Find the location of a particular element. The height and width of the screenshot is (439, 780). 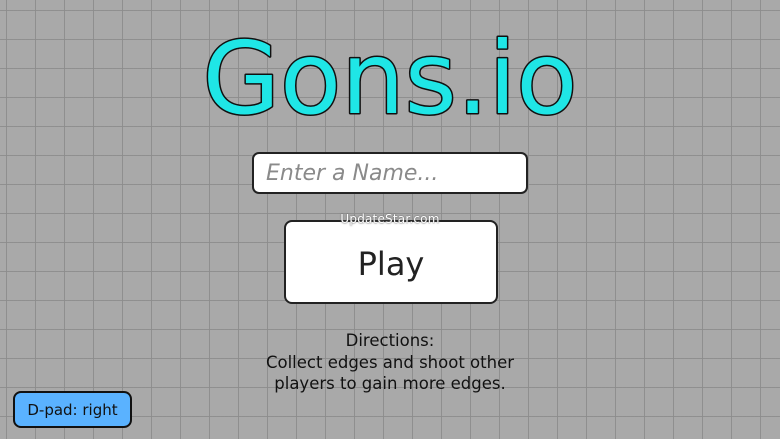

directions-line-1: Collect edges and shoot other is located at coordinates (389, 362).